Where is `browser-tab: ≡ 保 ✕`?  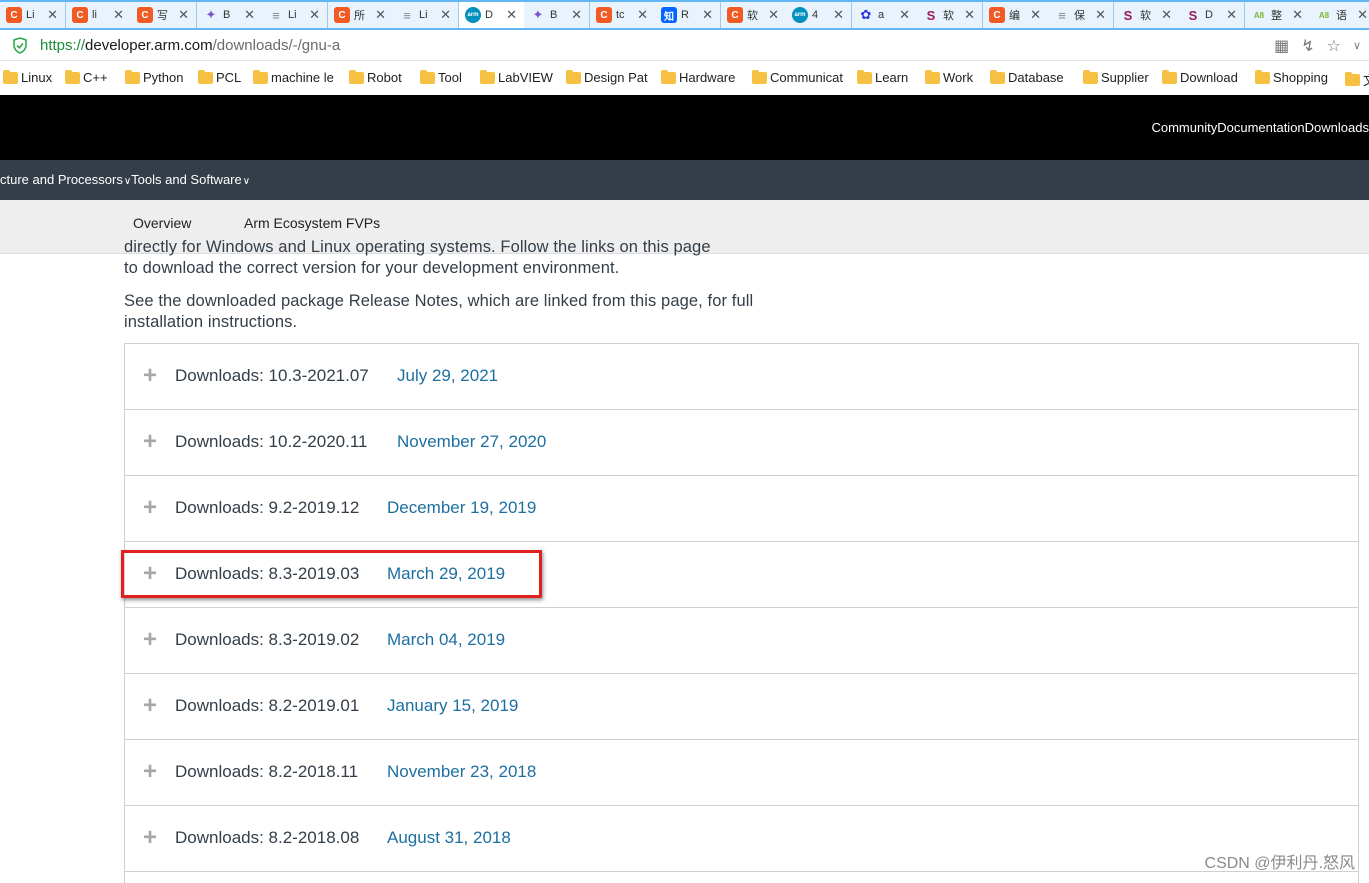
browser-tab: ≡ 保 ✕ is located at coordinates (1081, 15).